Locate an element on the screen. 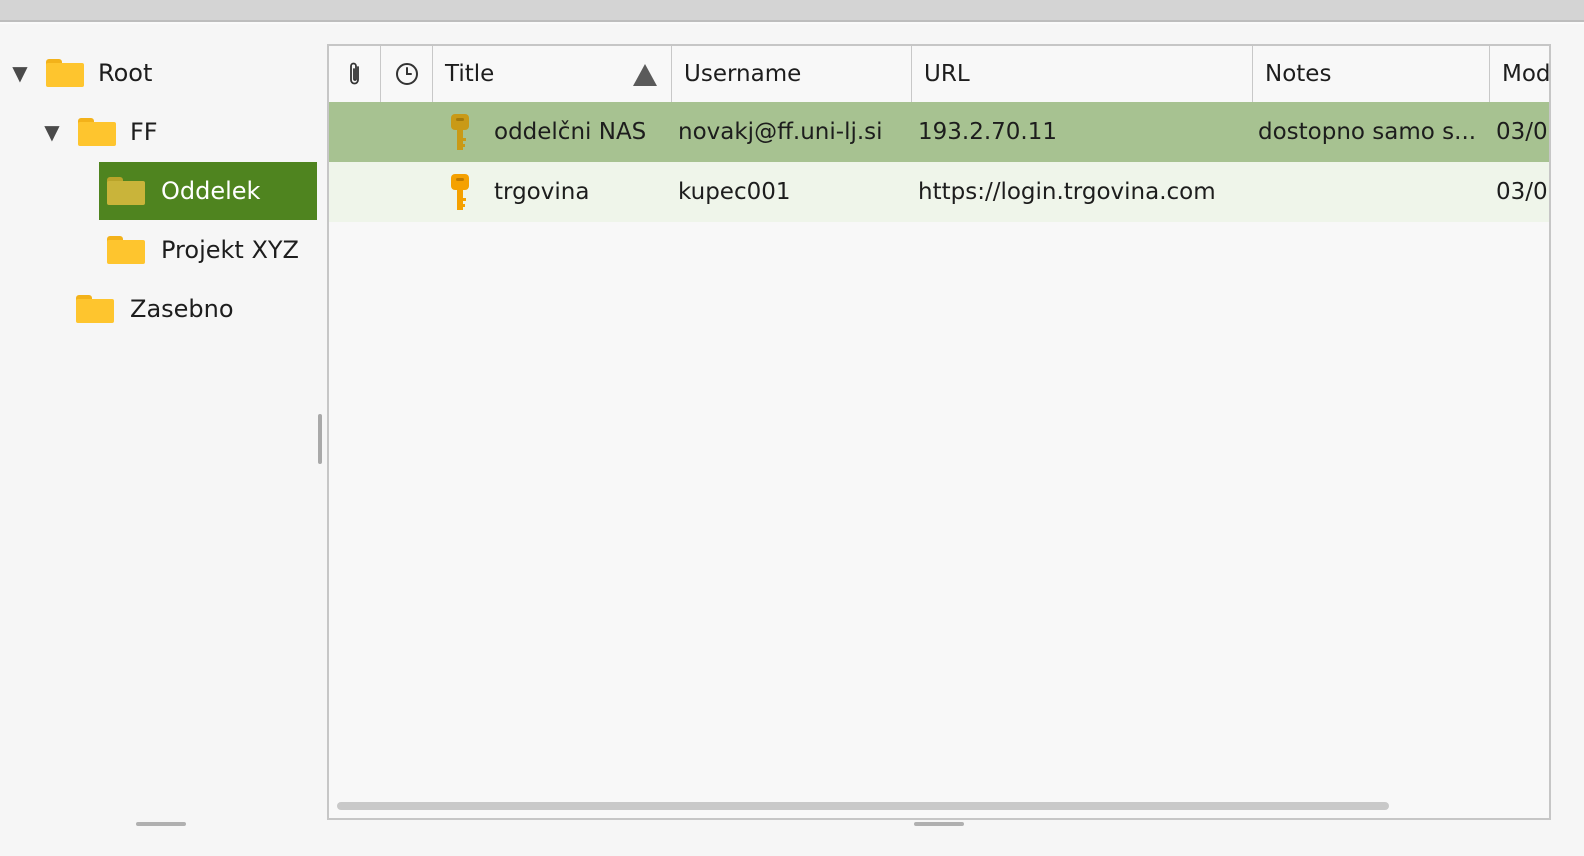 This screenshot has width=1584, height=856. tree-item-oddelek: Oddelek is located at coordinates (208, 191).